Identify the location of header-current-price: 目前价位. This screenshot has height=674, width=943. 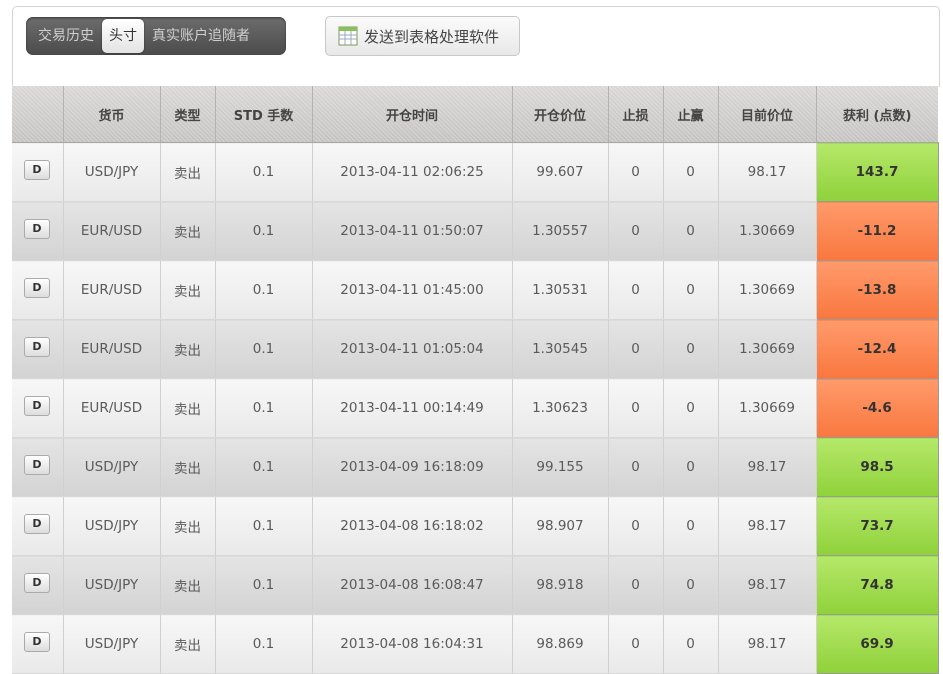
(767, 114).